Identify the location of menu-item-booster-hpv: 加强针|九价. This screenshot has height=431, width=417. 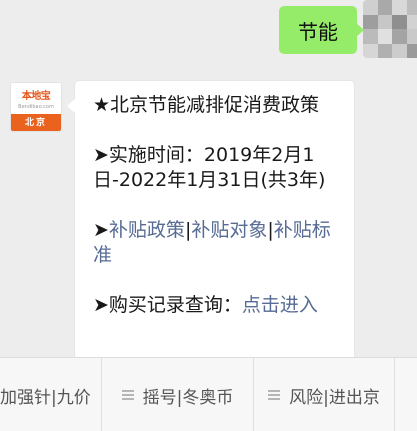
(51, 394).